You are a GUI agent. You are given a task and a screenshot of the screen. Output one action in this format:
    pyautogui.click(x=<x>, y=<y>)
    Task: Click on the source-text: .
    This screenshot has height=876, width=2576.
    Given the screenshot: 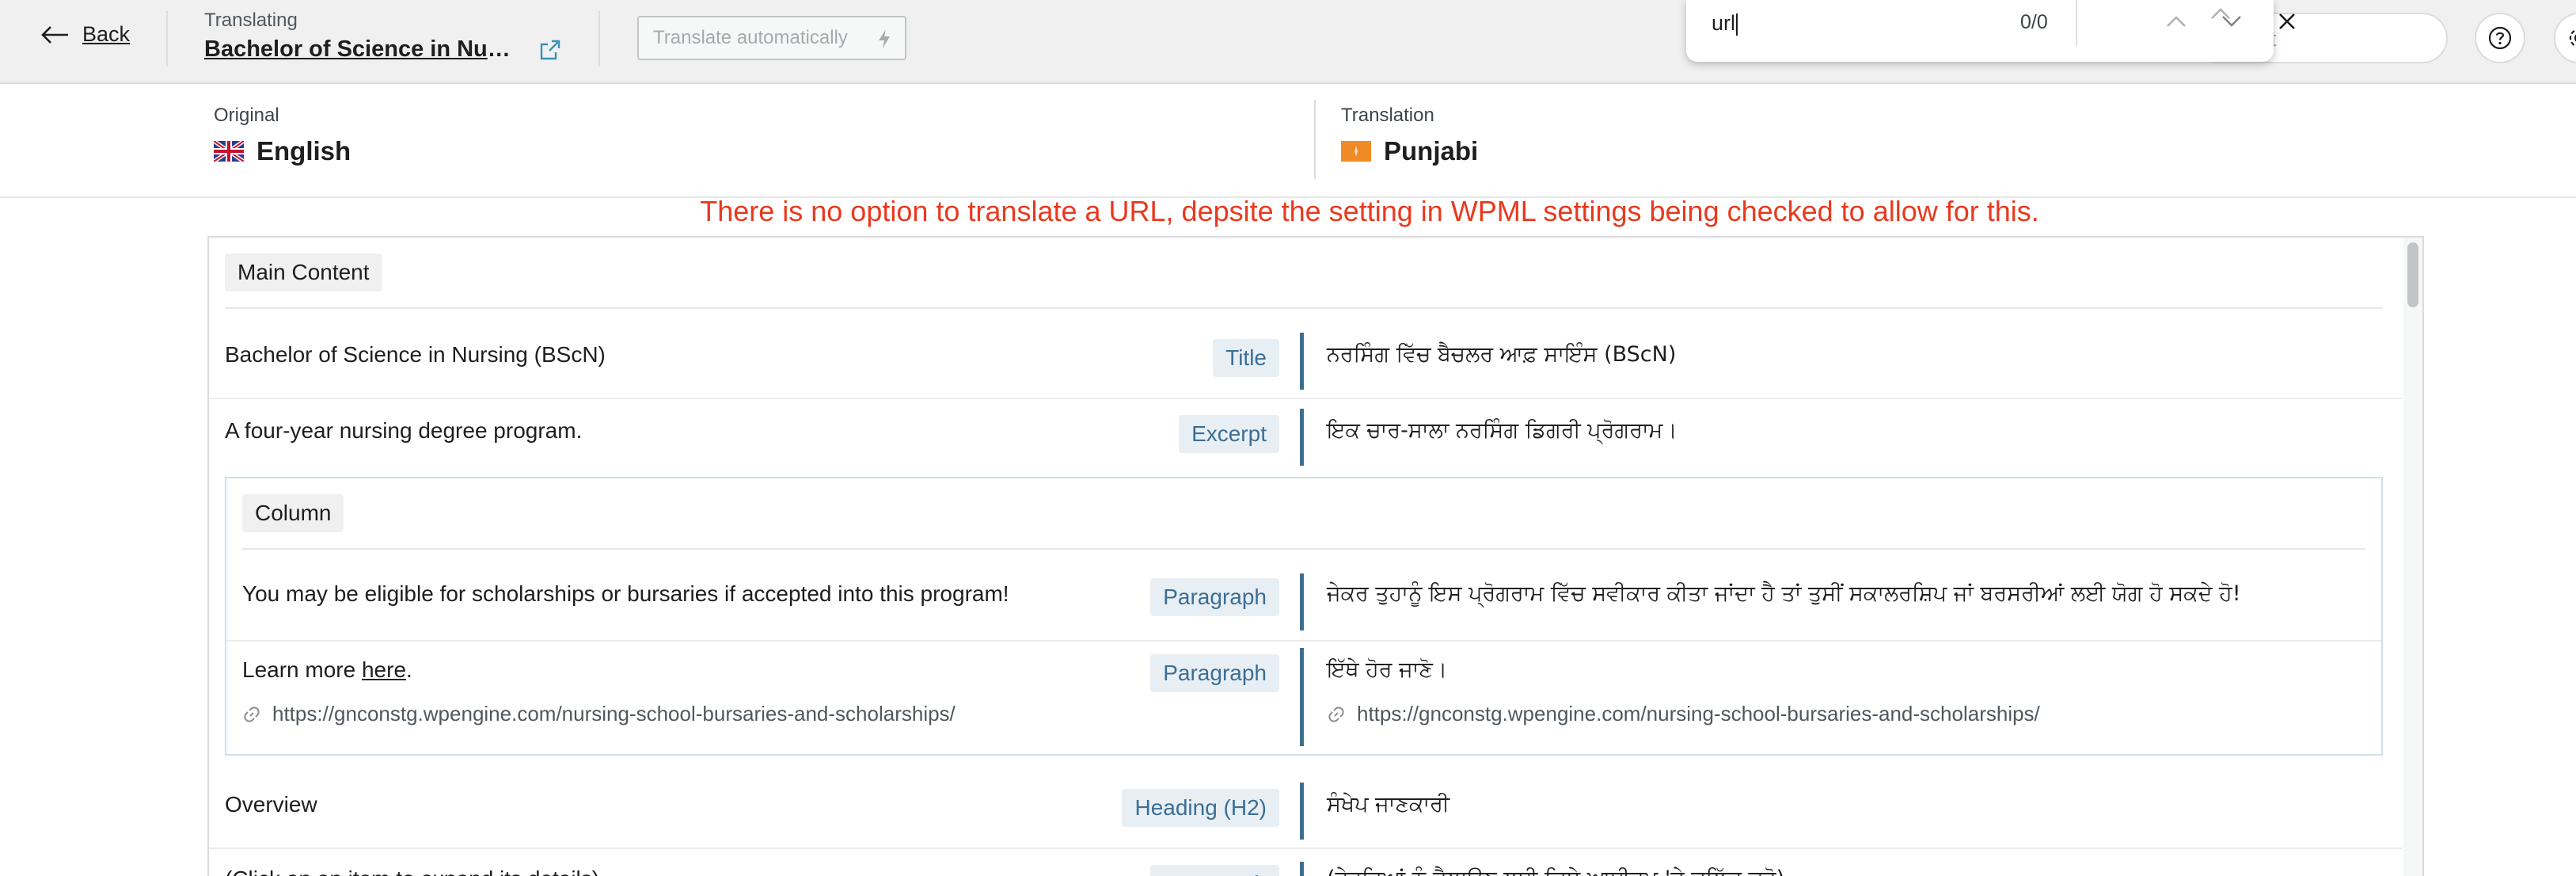 What is the action you would take?
    pyautogui.click(x=409, y=669)
    